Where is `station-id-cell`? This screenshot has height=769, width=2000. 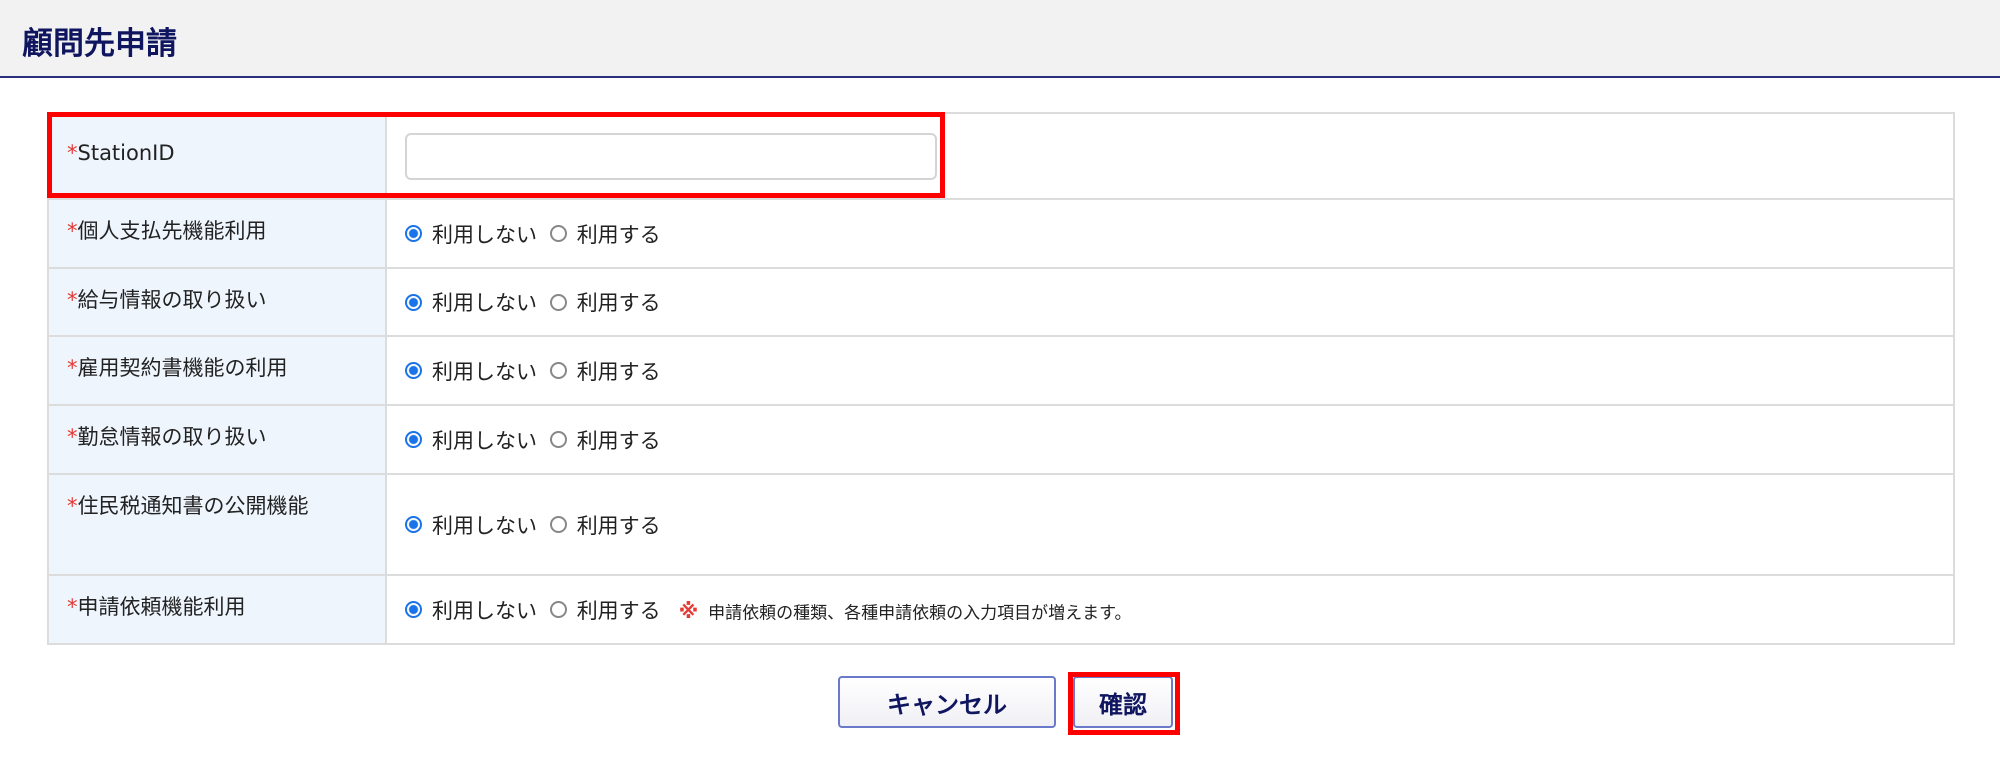
station-id-cell is located at coordinates (1170, 156).